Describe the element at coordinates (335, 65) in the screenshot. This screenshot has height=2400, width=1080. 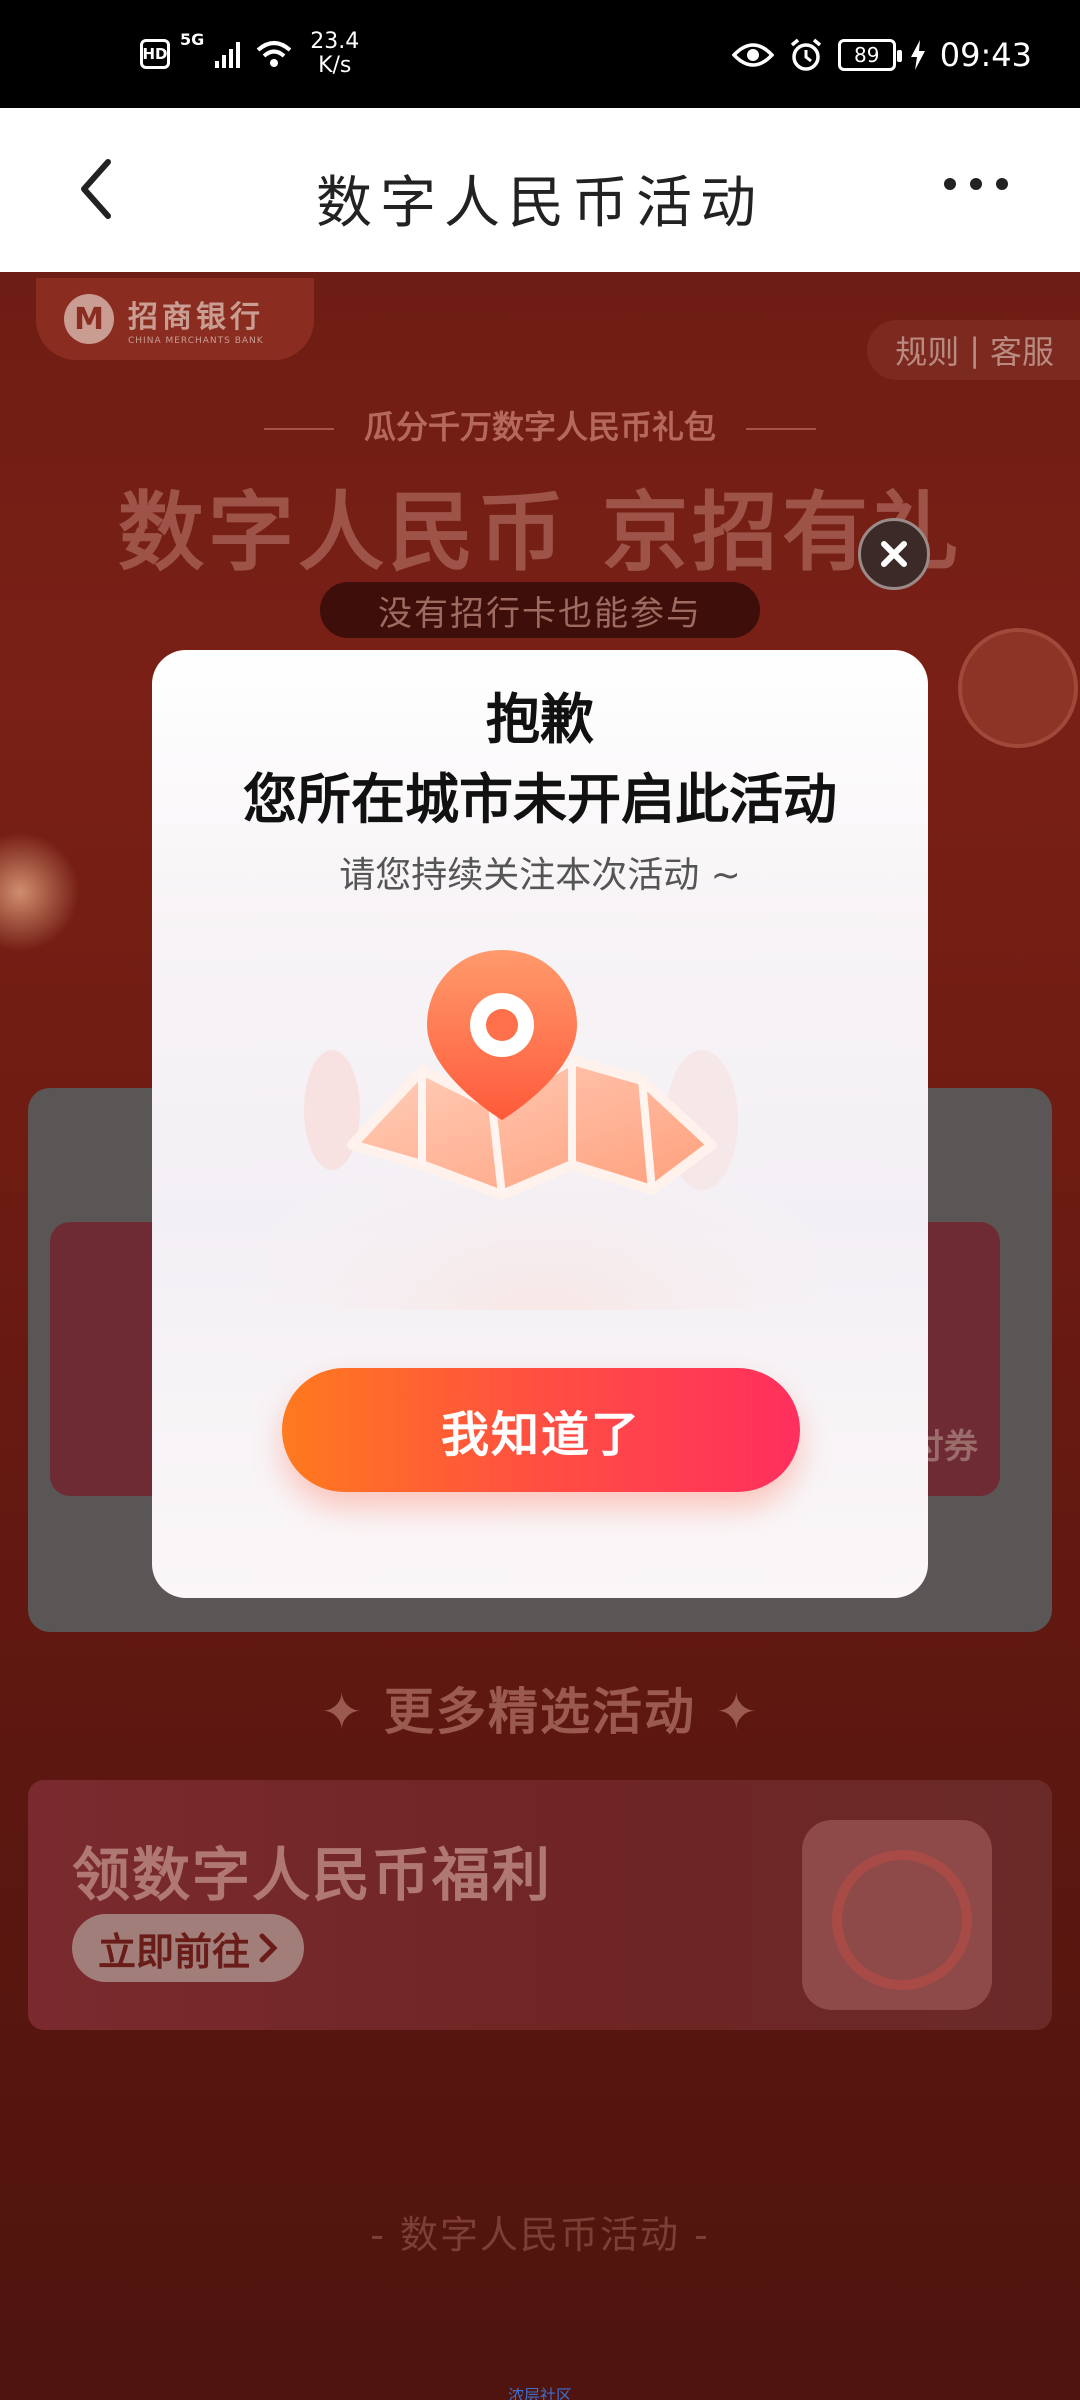
I see `speed-unit: K/s` at that location.